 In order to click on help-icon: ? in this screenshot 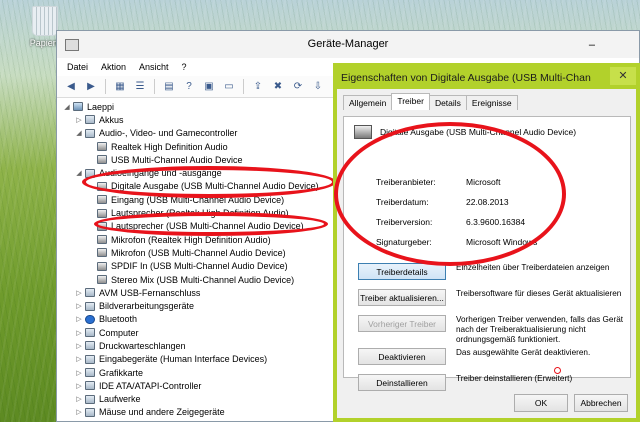, I will do `click(189, 86)`.